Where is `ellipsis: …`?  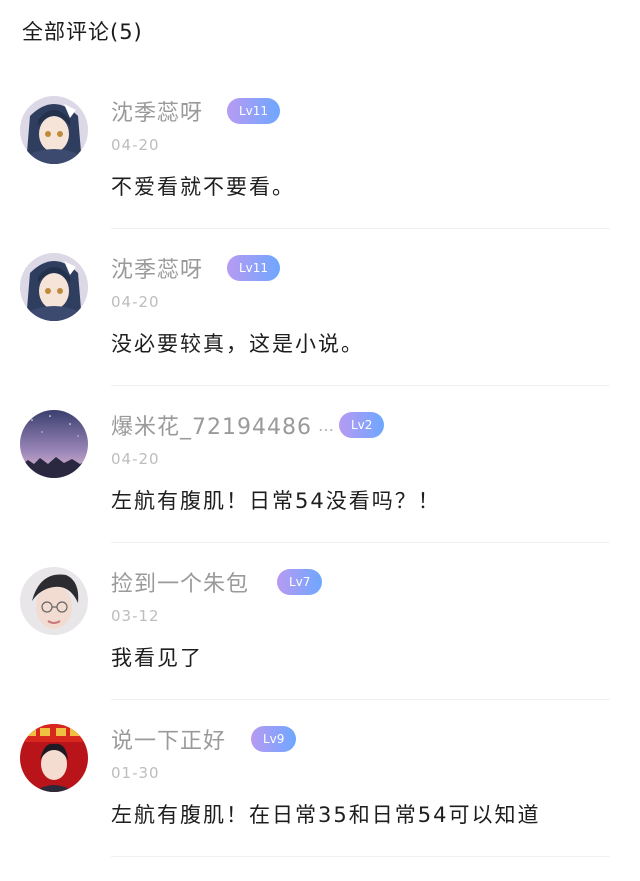 ellipsis: … is located at coordinates (325, 425).